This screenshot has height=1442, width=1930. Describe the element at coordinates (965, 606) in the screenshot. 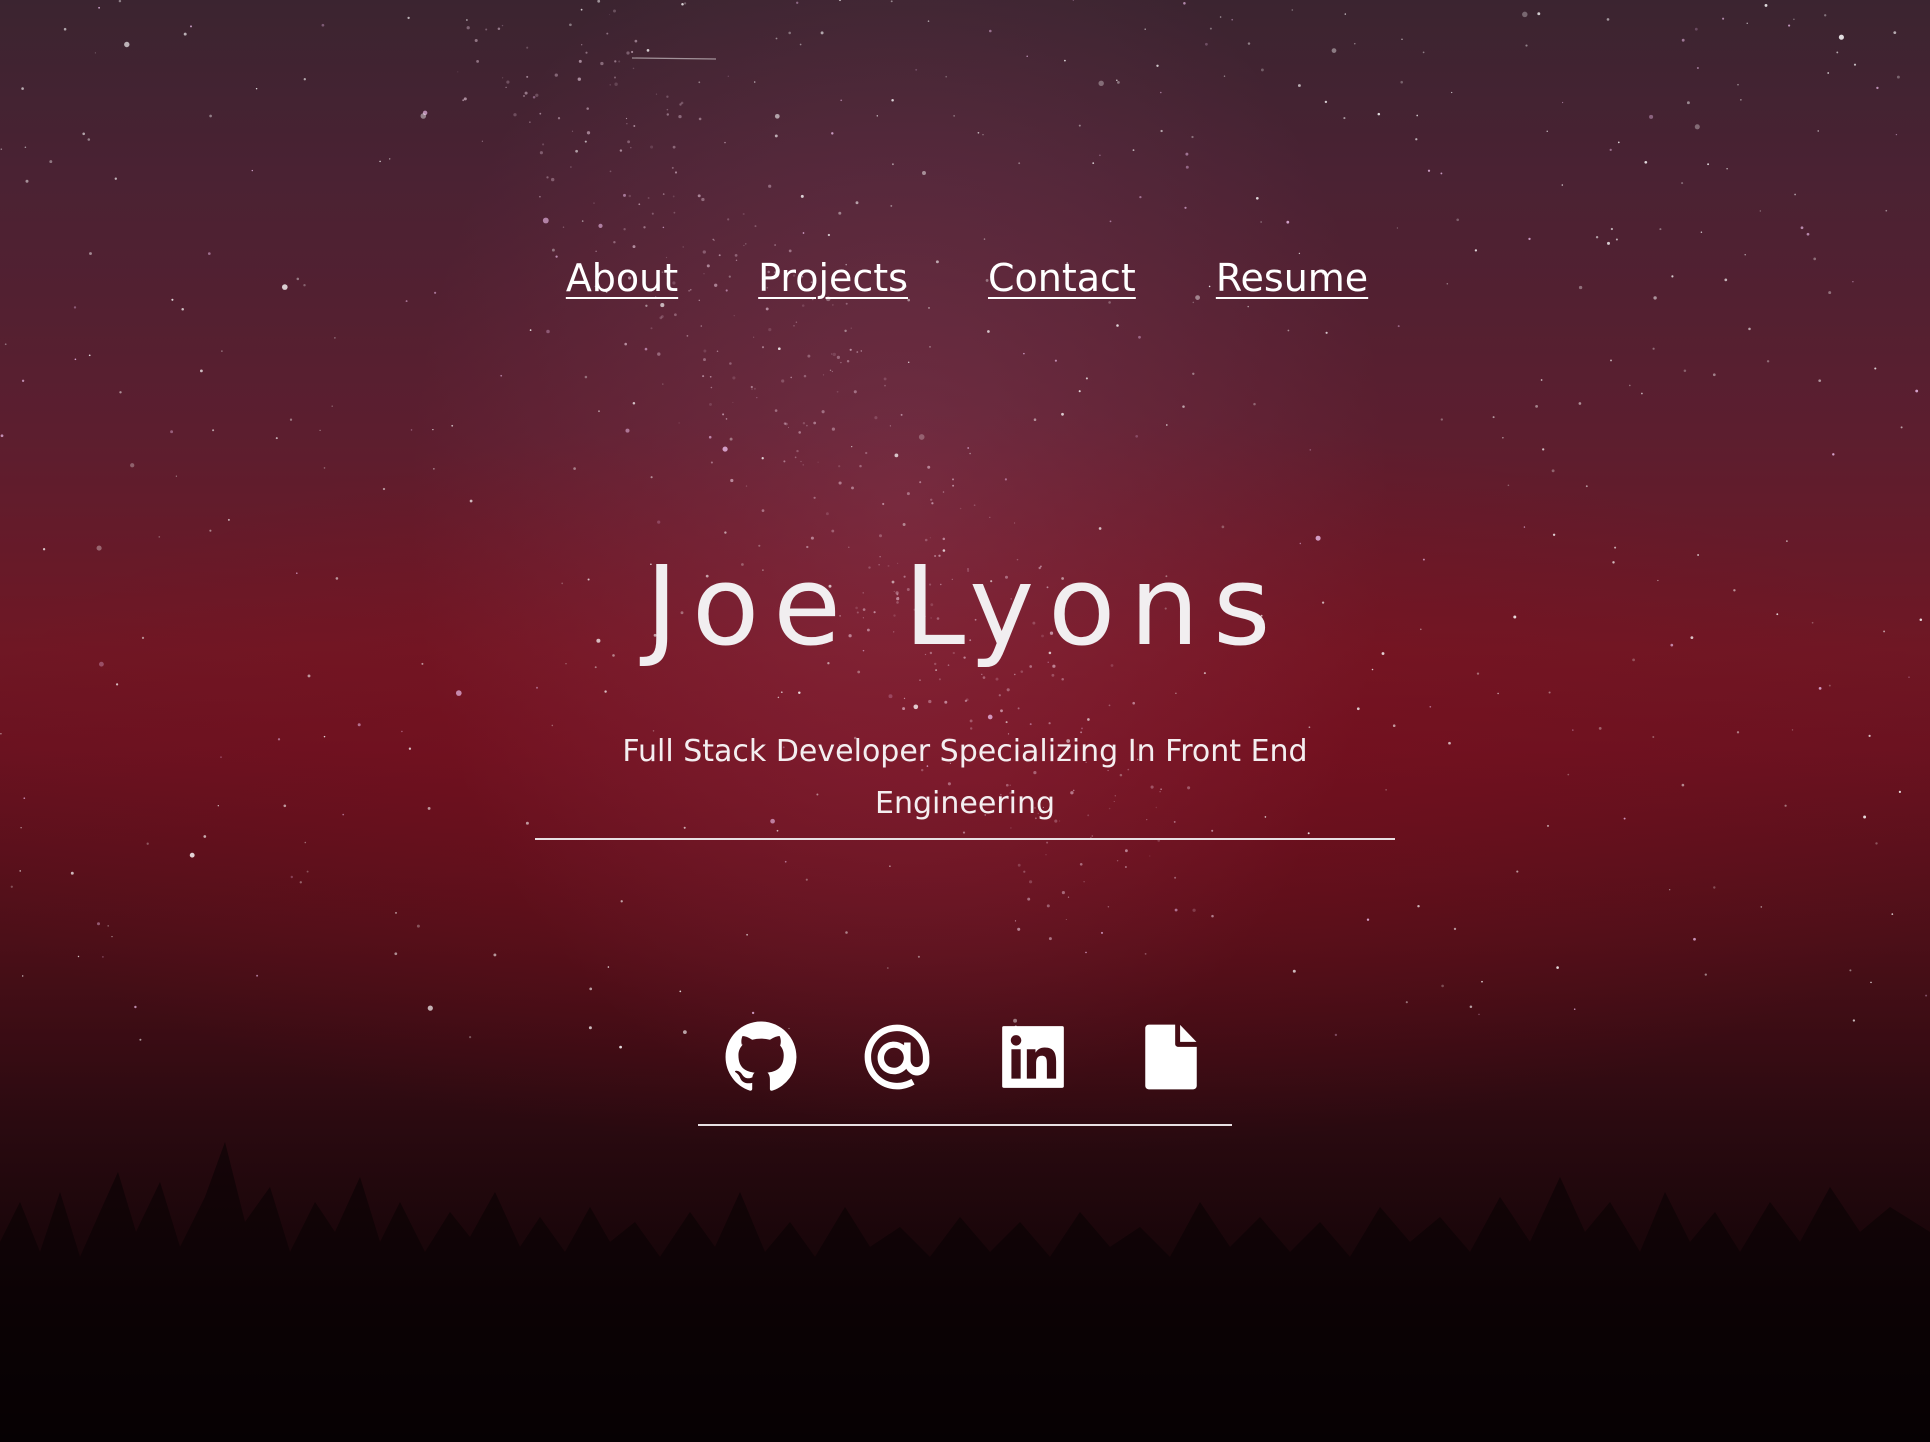

I see `hero-name: Joe Lyons` at that location.